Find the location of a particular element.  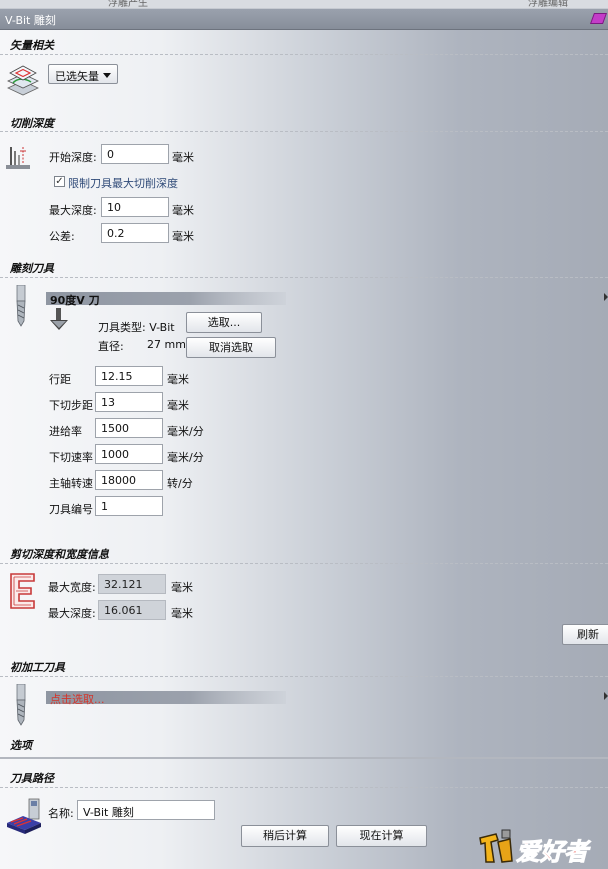

toolpath-name-field: V-Bit 雕刻 is located at coordinates (146, 810).